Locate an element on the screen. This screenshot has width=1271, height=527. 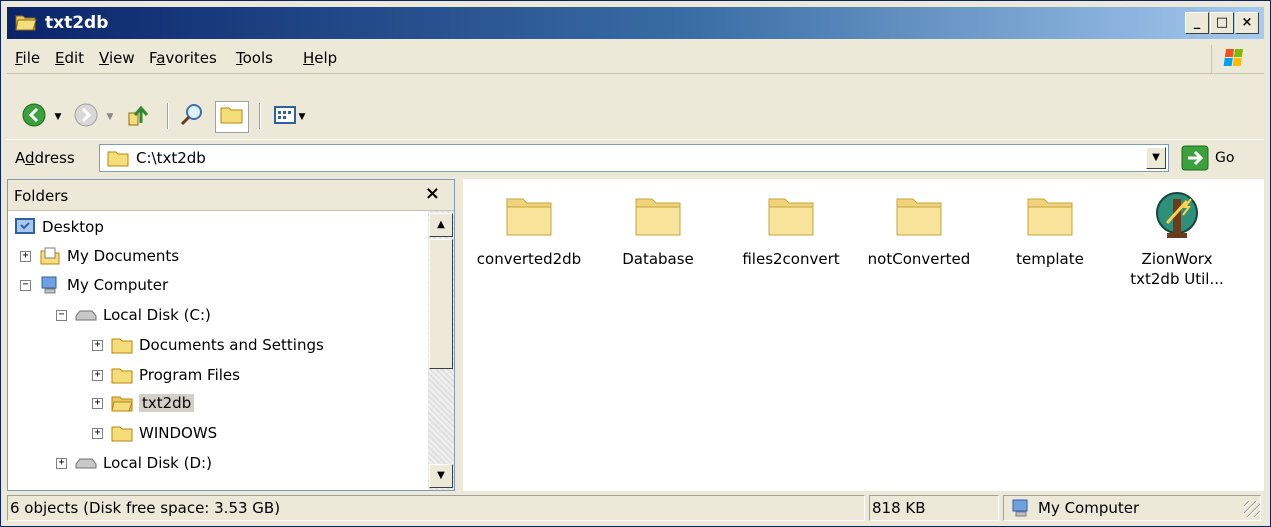
folders-header: Folders × is located at coordinates (231, 195).